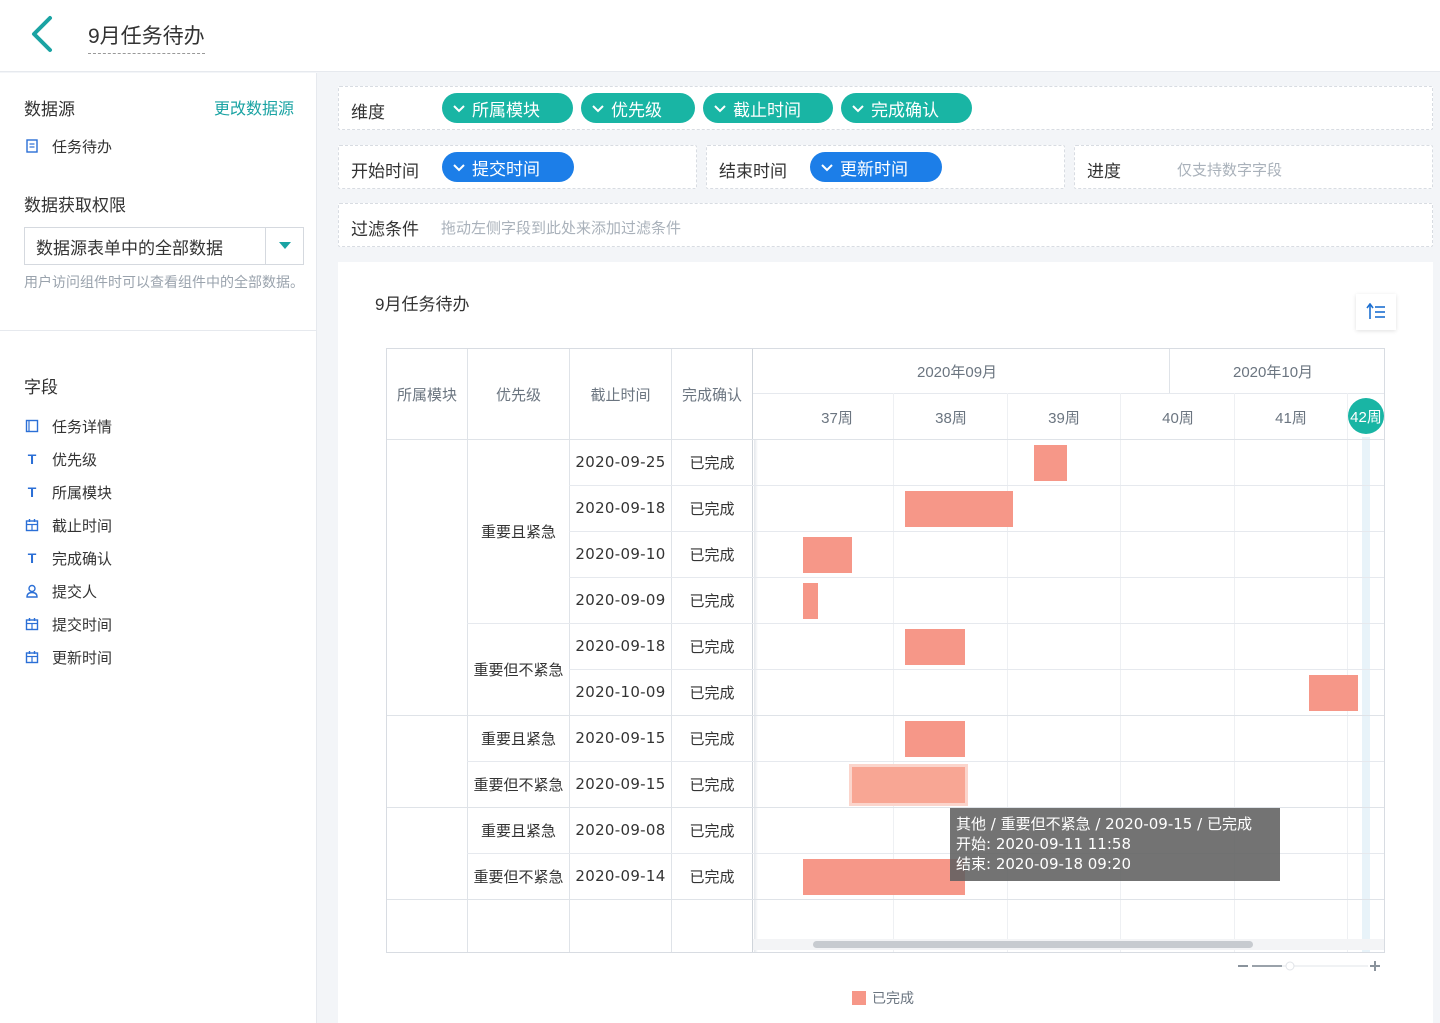 The image size is (1440, 1023). Describe the element at coordinates (32, 426) in the screenshot. I see `form-icon` at that location.